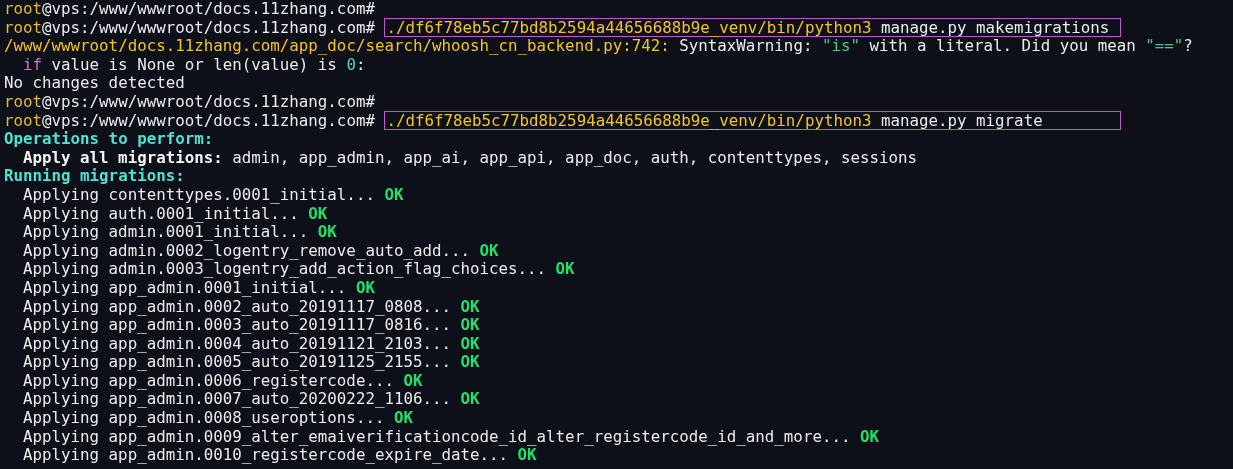 Image resolution: width=1233 pixels, height=469 pixels. What do you see at coordinates (1188, 46) in the screenshot?
I see `output-text: ?` at bounding box center [1188, 46].